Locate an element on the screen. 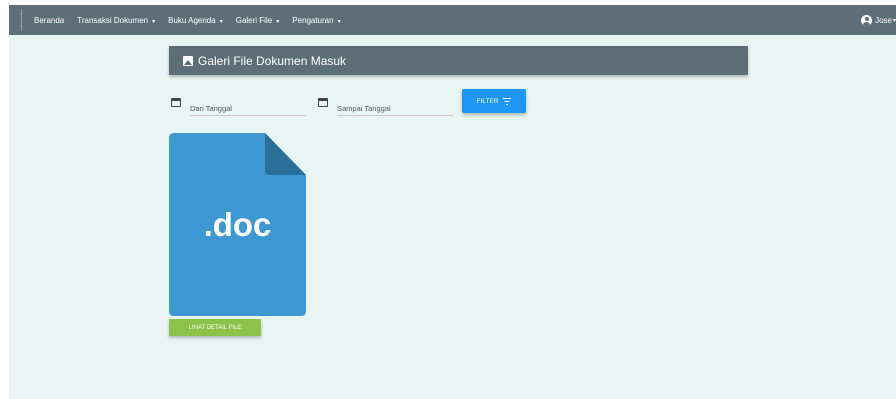 This screenshot has height=399, width=896. nav-item-label: Beranda is located at coordinates (49, 20).